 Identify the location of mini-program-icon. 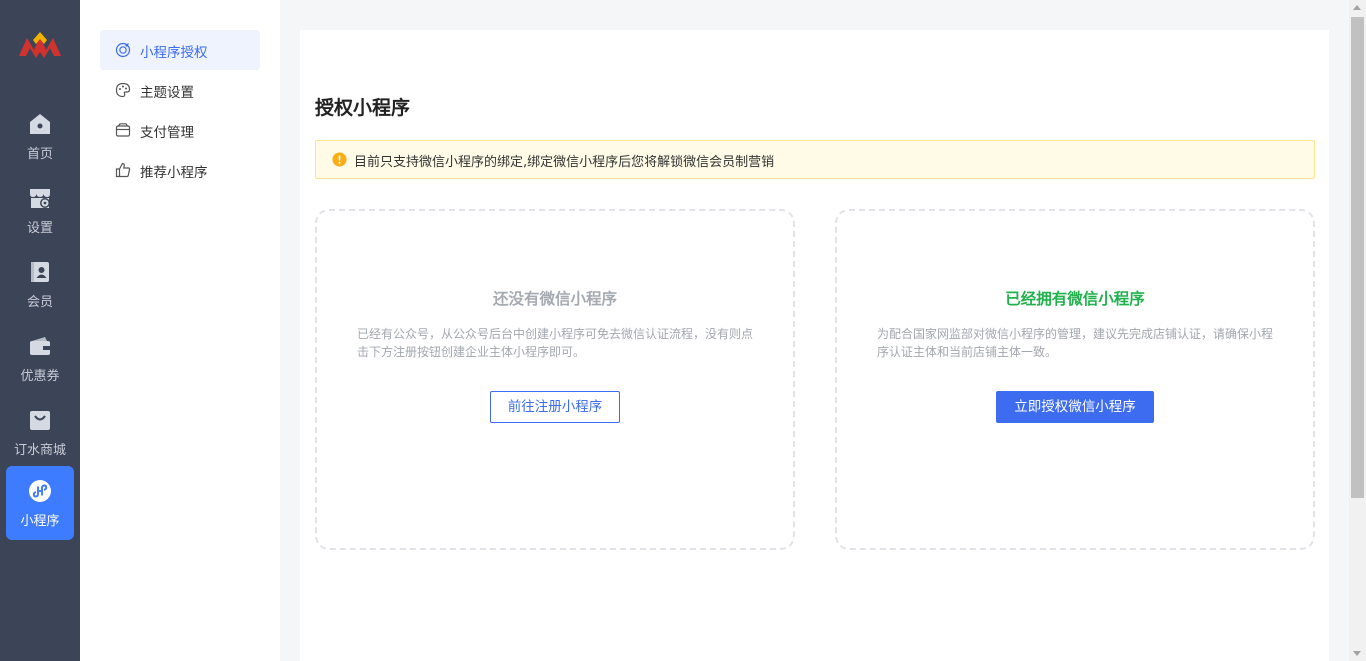
(40, 491).